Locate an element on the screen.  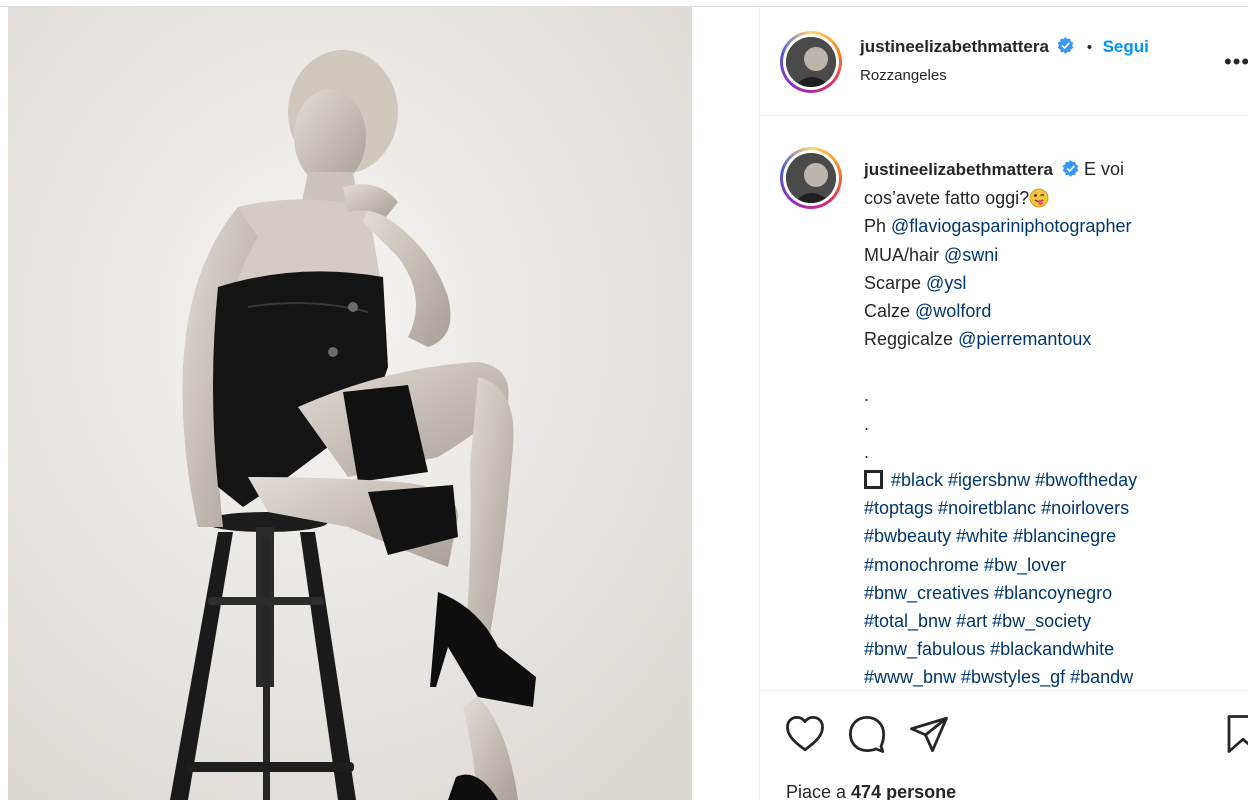
hashtag-line: #bnw_creatives #blancoynegro is located at coordinates (1054, 593).